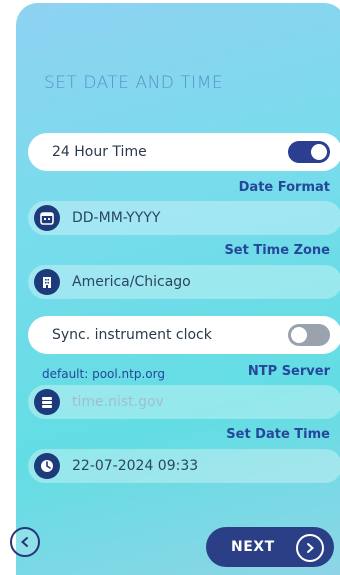  I want to click on time-zone-value: America/Chicago, so click(131, 282).